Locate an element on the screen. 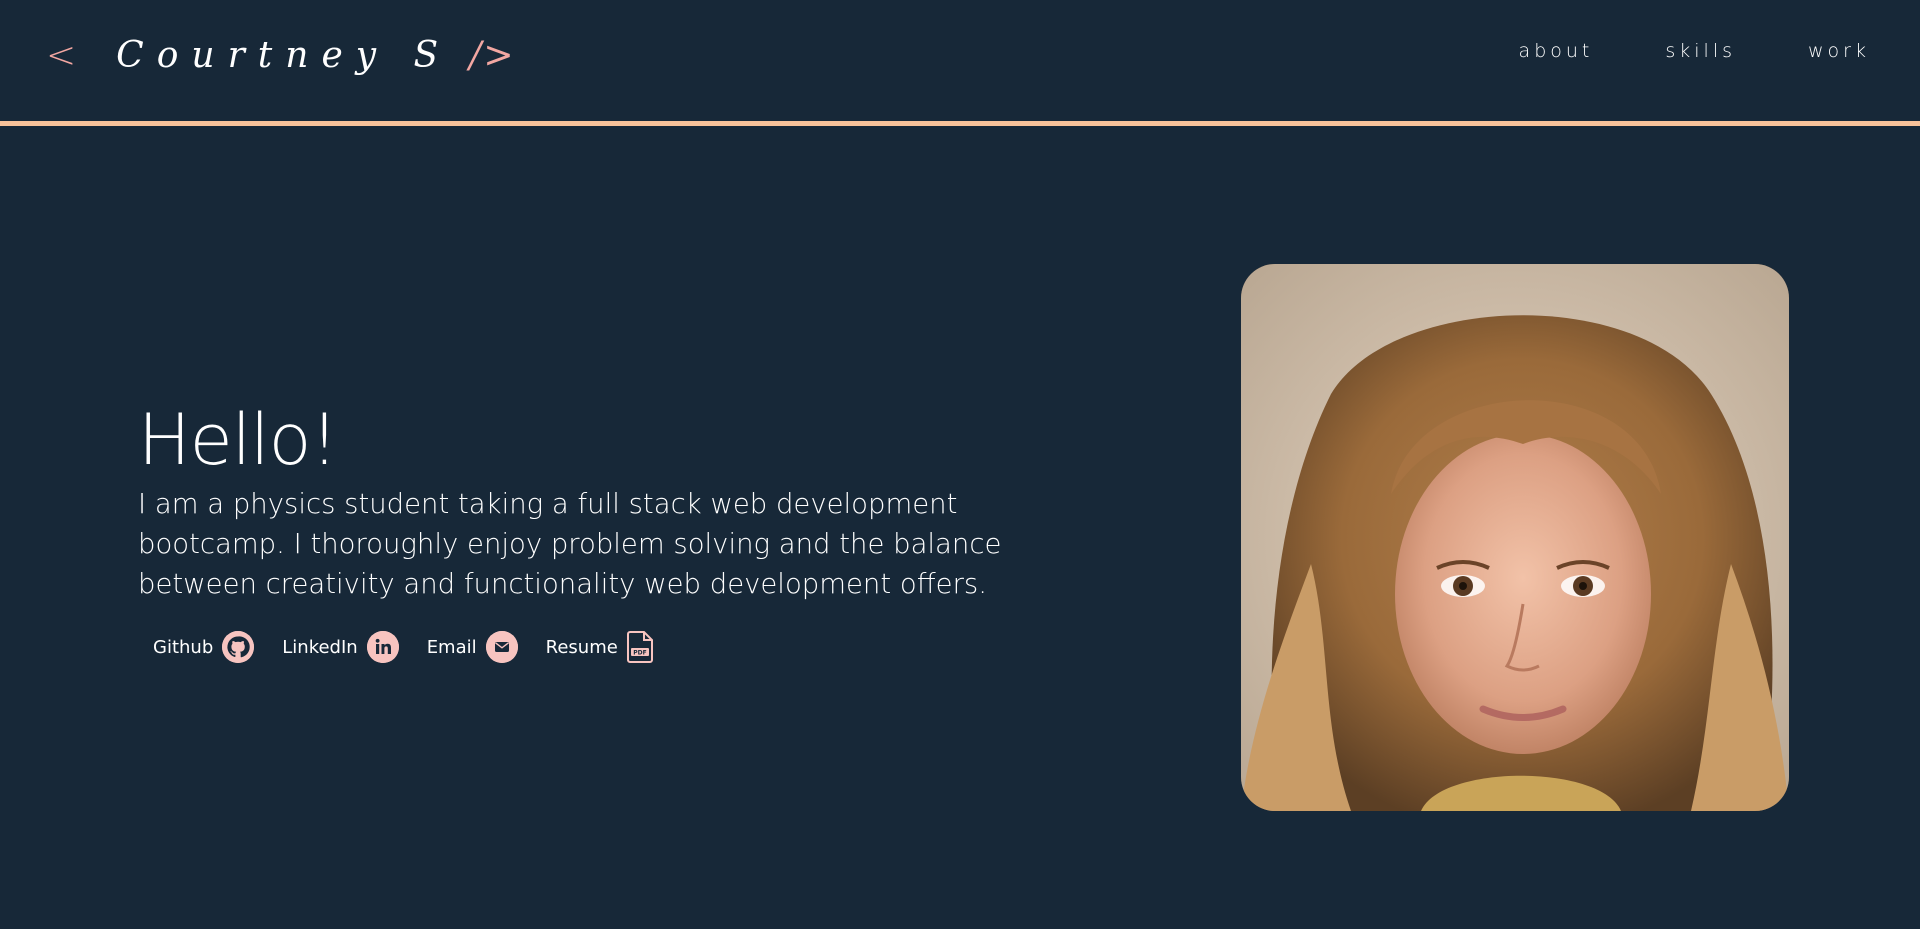  nav-link-skills: skills is located at coordinates (1700, 51).